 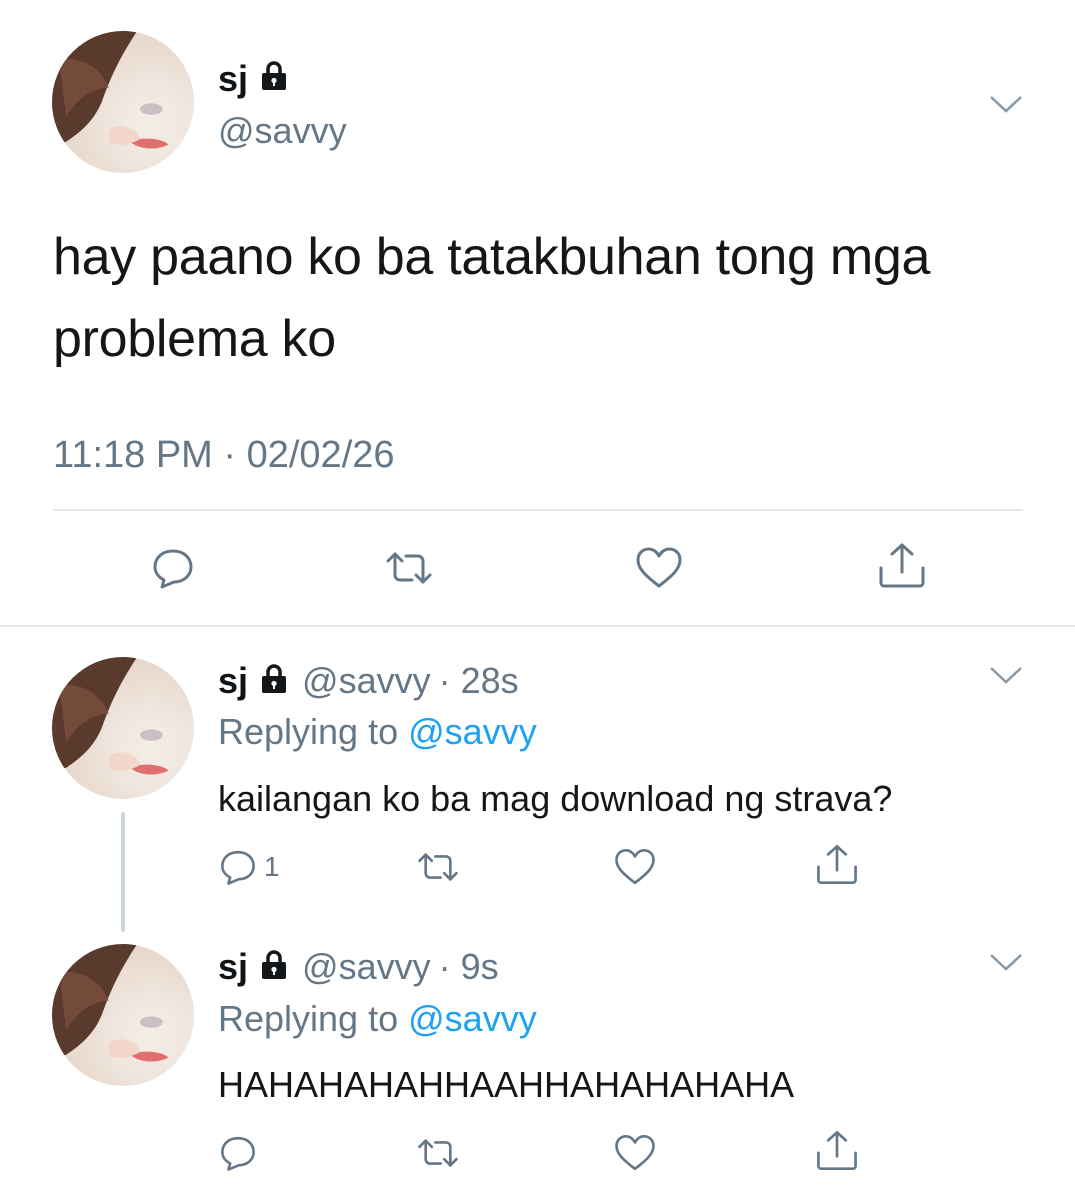 What do you see at coordinates (506, 1084) in the screenshot?
I see `reply-text: HAHAHAHAHHAAHHAHAHAHAHA` at bounding box center [506, 1084].